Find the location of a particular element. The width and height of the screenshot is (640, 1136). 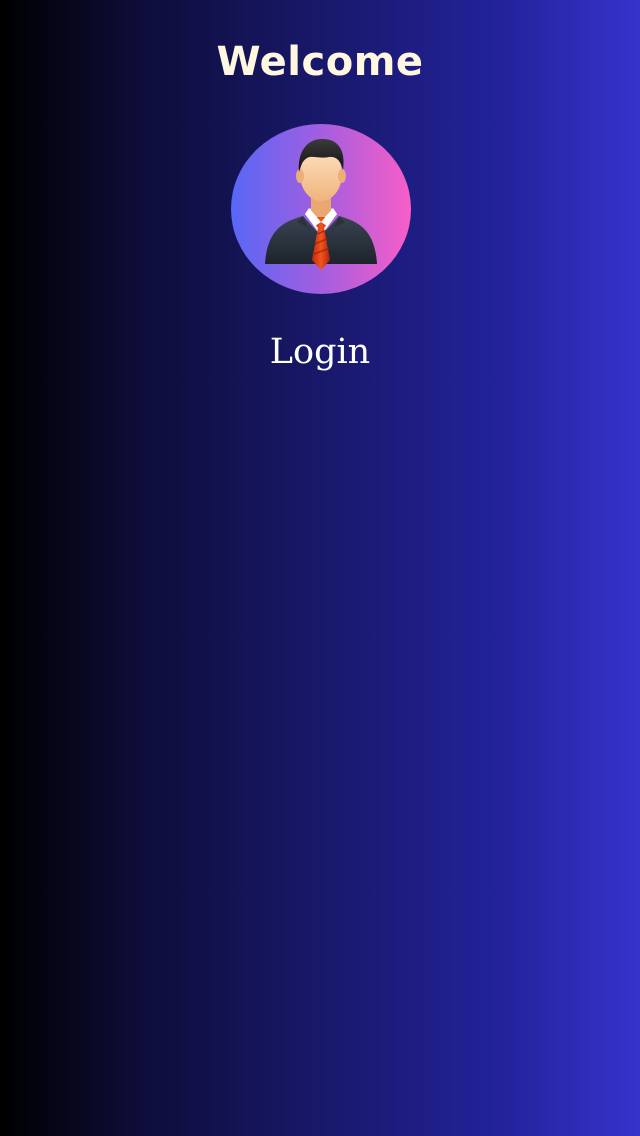

user-avatar-icon is located at coordinates (321, 204).